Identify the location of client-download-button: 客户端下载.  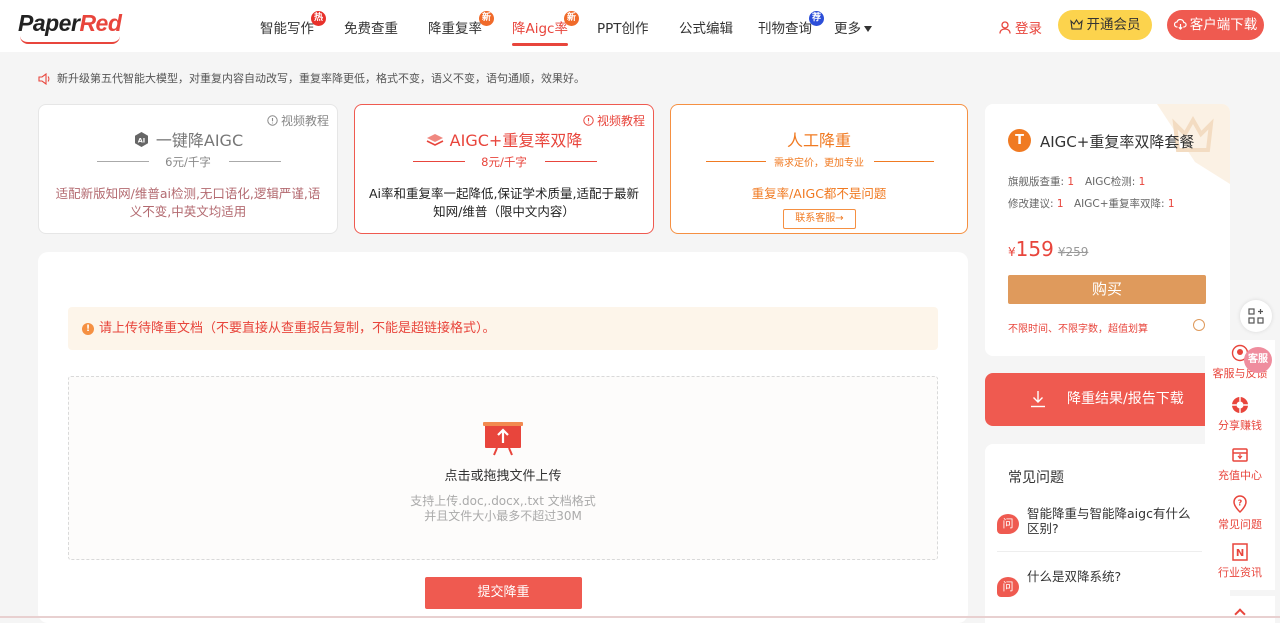
(1215, 25).